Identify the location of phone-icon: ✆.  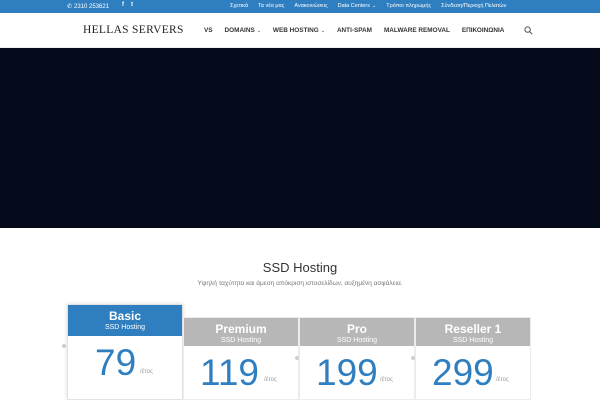
(70, 7).